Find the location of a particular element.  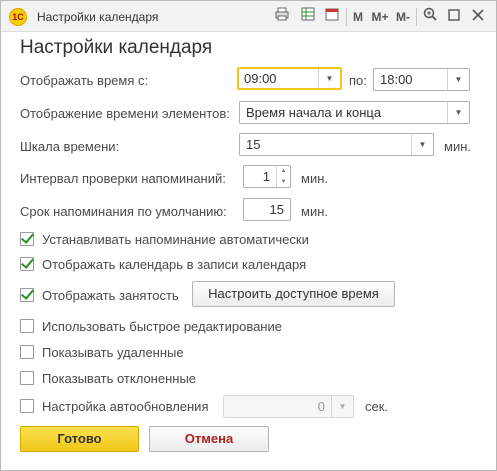

memory-minus-button: M- is located at coordinates (403, 17).